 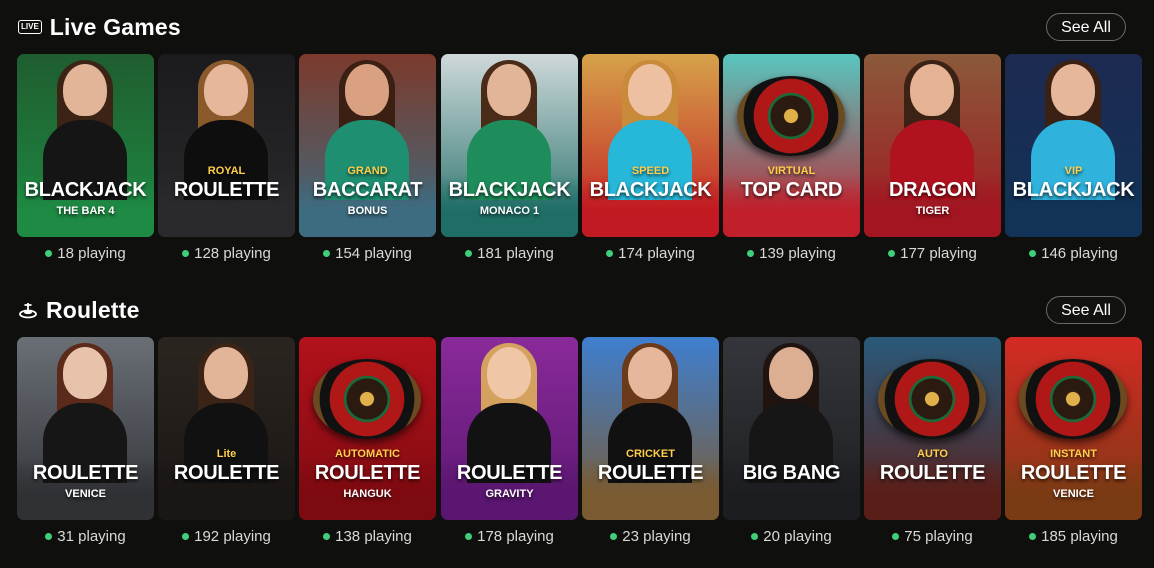 What do you see at coordinates (1073, 145) in the screenshot?
I see `game-card: VIP BLACKJACK` at bounding box center [1073, 145].